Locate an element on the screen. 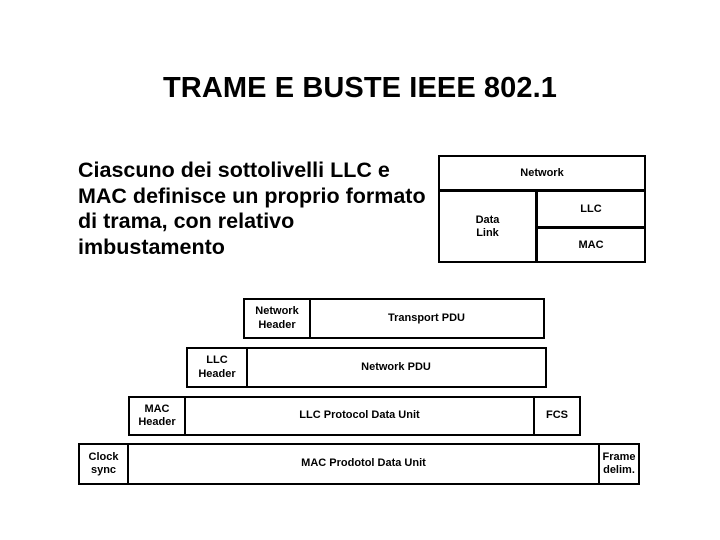 The height and width of the screenshot is (540, 720). osi-layer-diagram: Network Data Link LLC MAC is located at coordinates (542, 209).